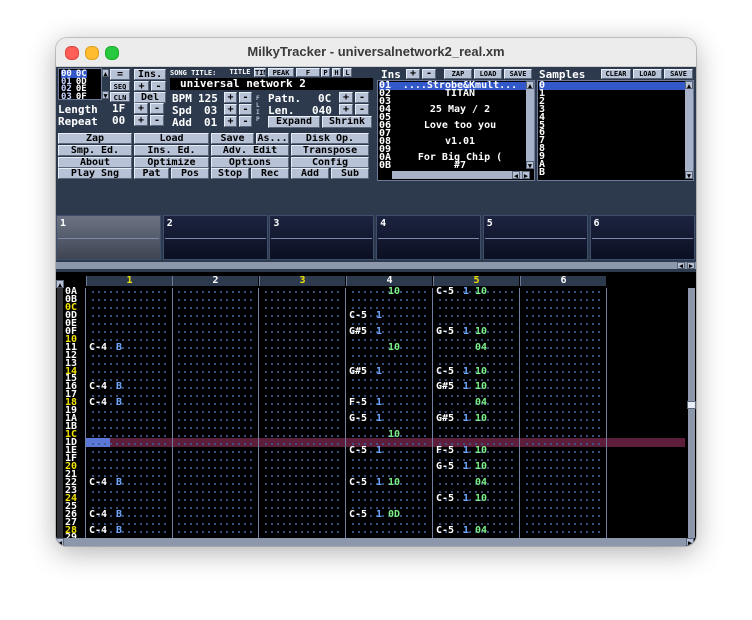  What do you see at coordinates (150, 97) in the screenshot?
I see `order-del-button: Del` at bounding box center [150, 97].